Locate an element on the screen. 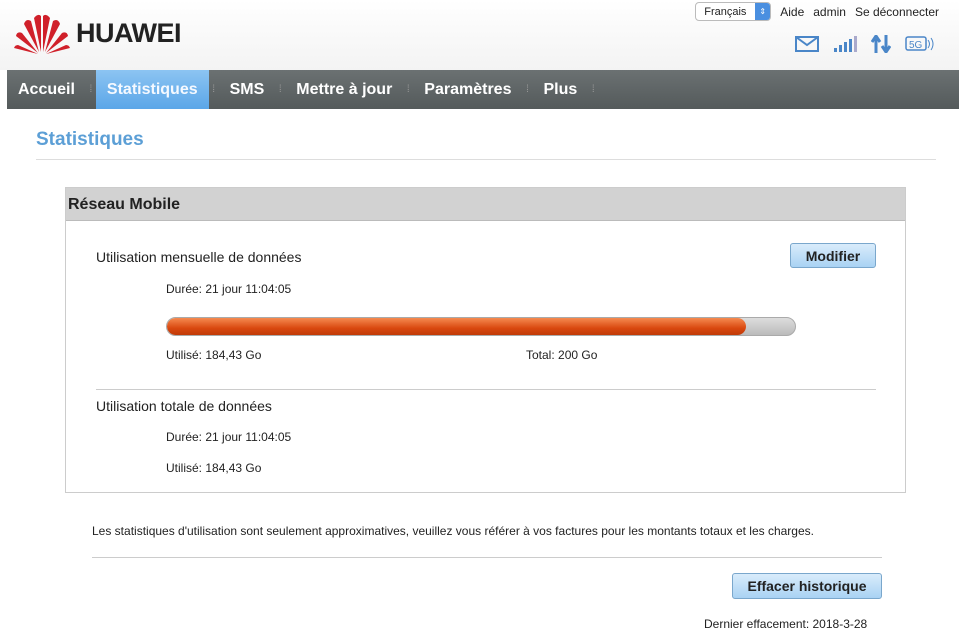  5g-icon: 5G is located at coordinates (919, 43).